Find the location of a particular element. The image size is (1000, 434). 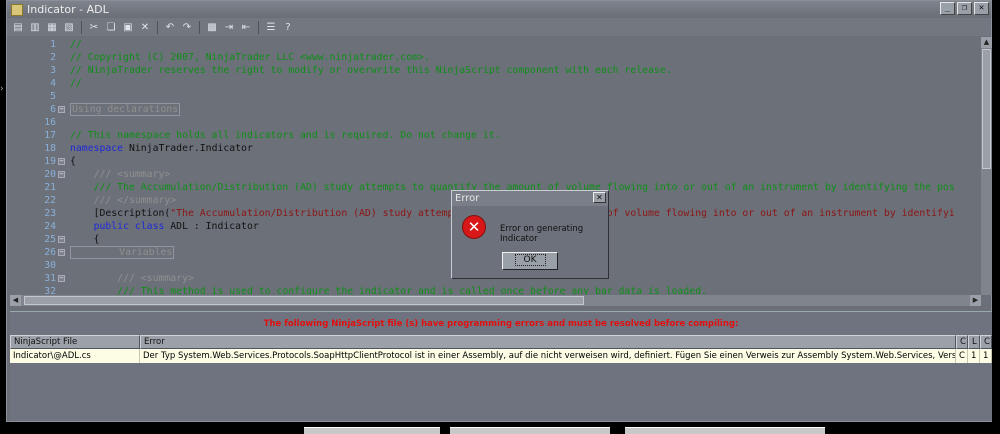

title-bar: Indicator - ADL _ ❐ ✕ is located at coordinates (499, 9).